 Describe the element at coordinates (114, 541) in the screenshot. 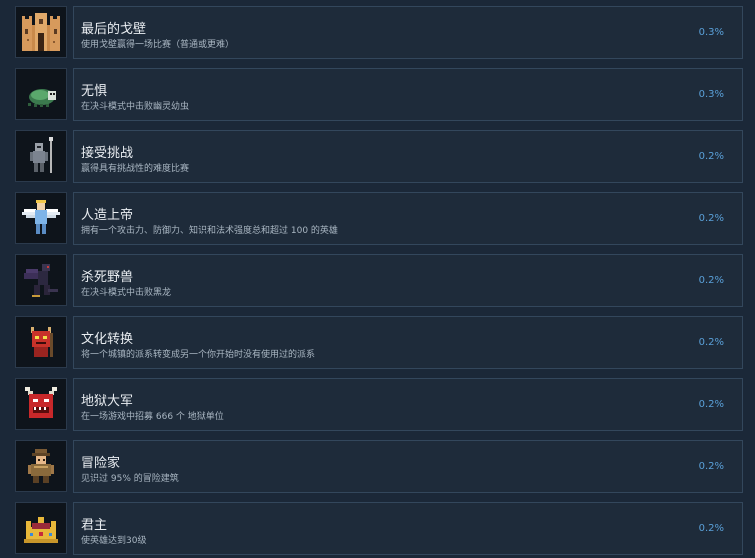

I see `achievement-description: 使英雄达到30级` at that location.